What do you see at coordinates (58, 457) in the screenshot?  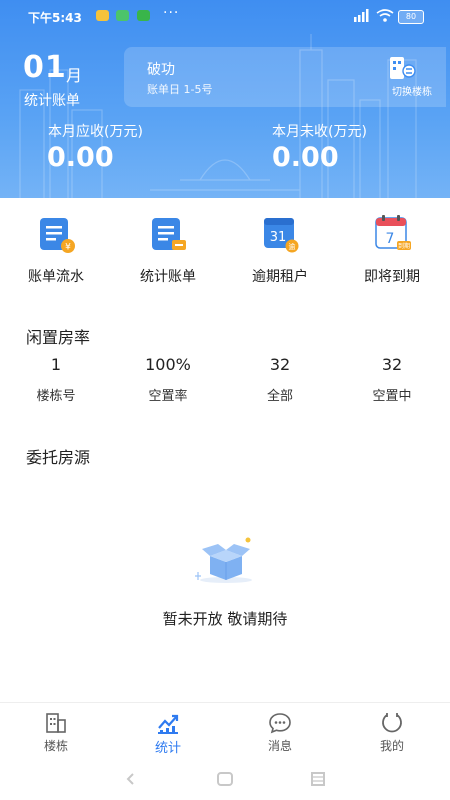 I see `entrusted-section-title: 委托房源` at bounding box center [58, 457].